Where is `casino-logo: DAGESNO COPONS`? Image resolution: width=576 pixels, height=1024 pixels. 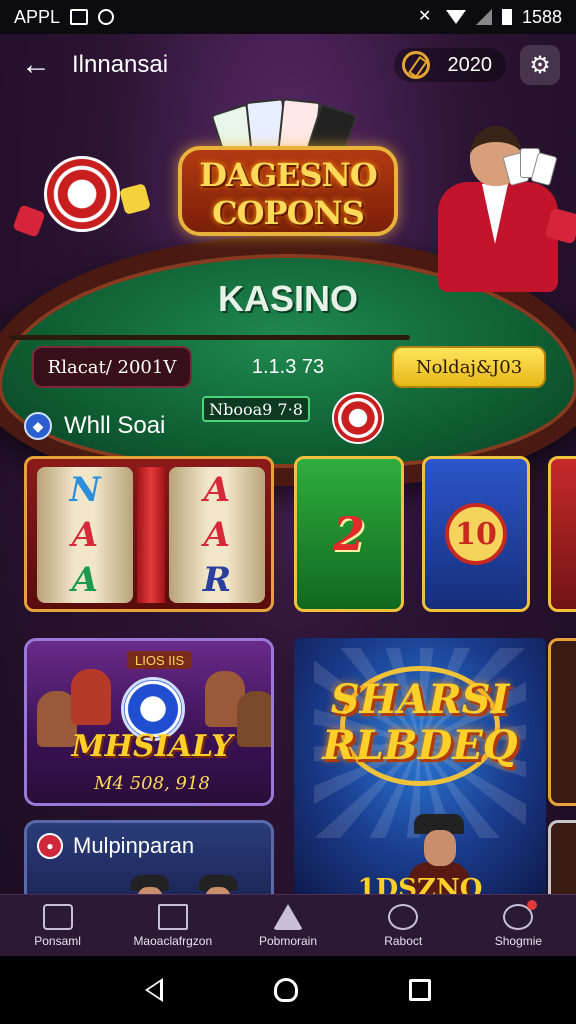 casino-logo: DAGESNO COPONS is located at coordinates (288, 171).